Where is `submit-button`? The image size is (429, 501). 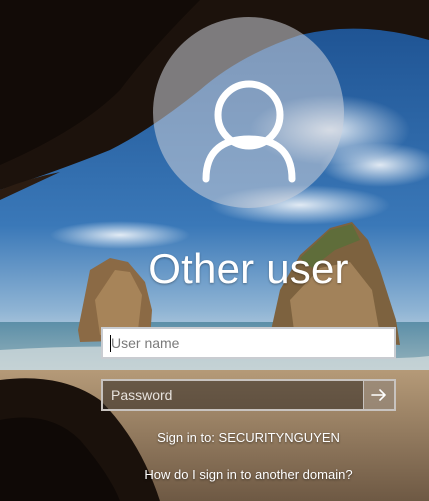 submit-button is located at coordinates (379, 395).